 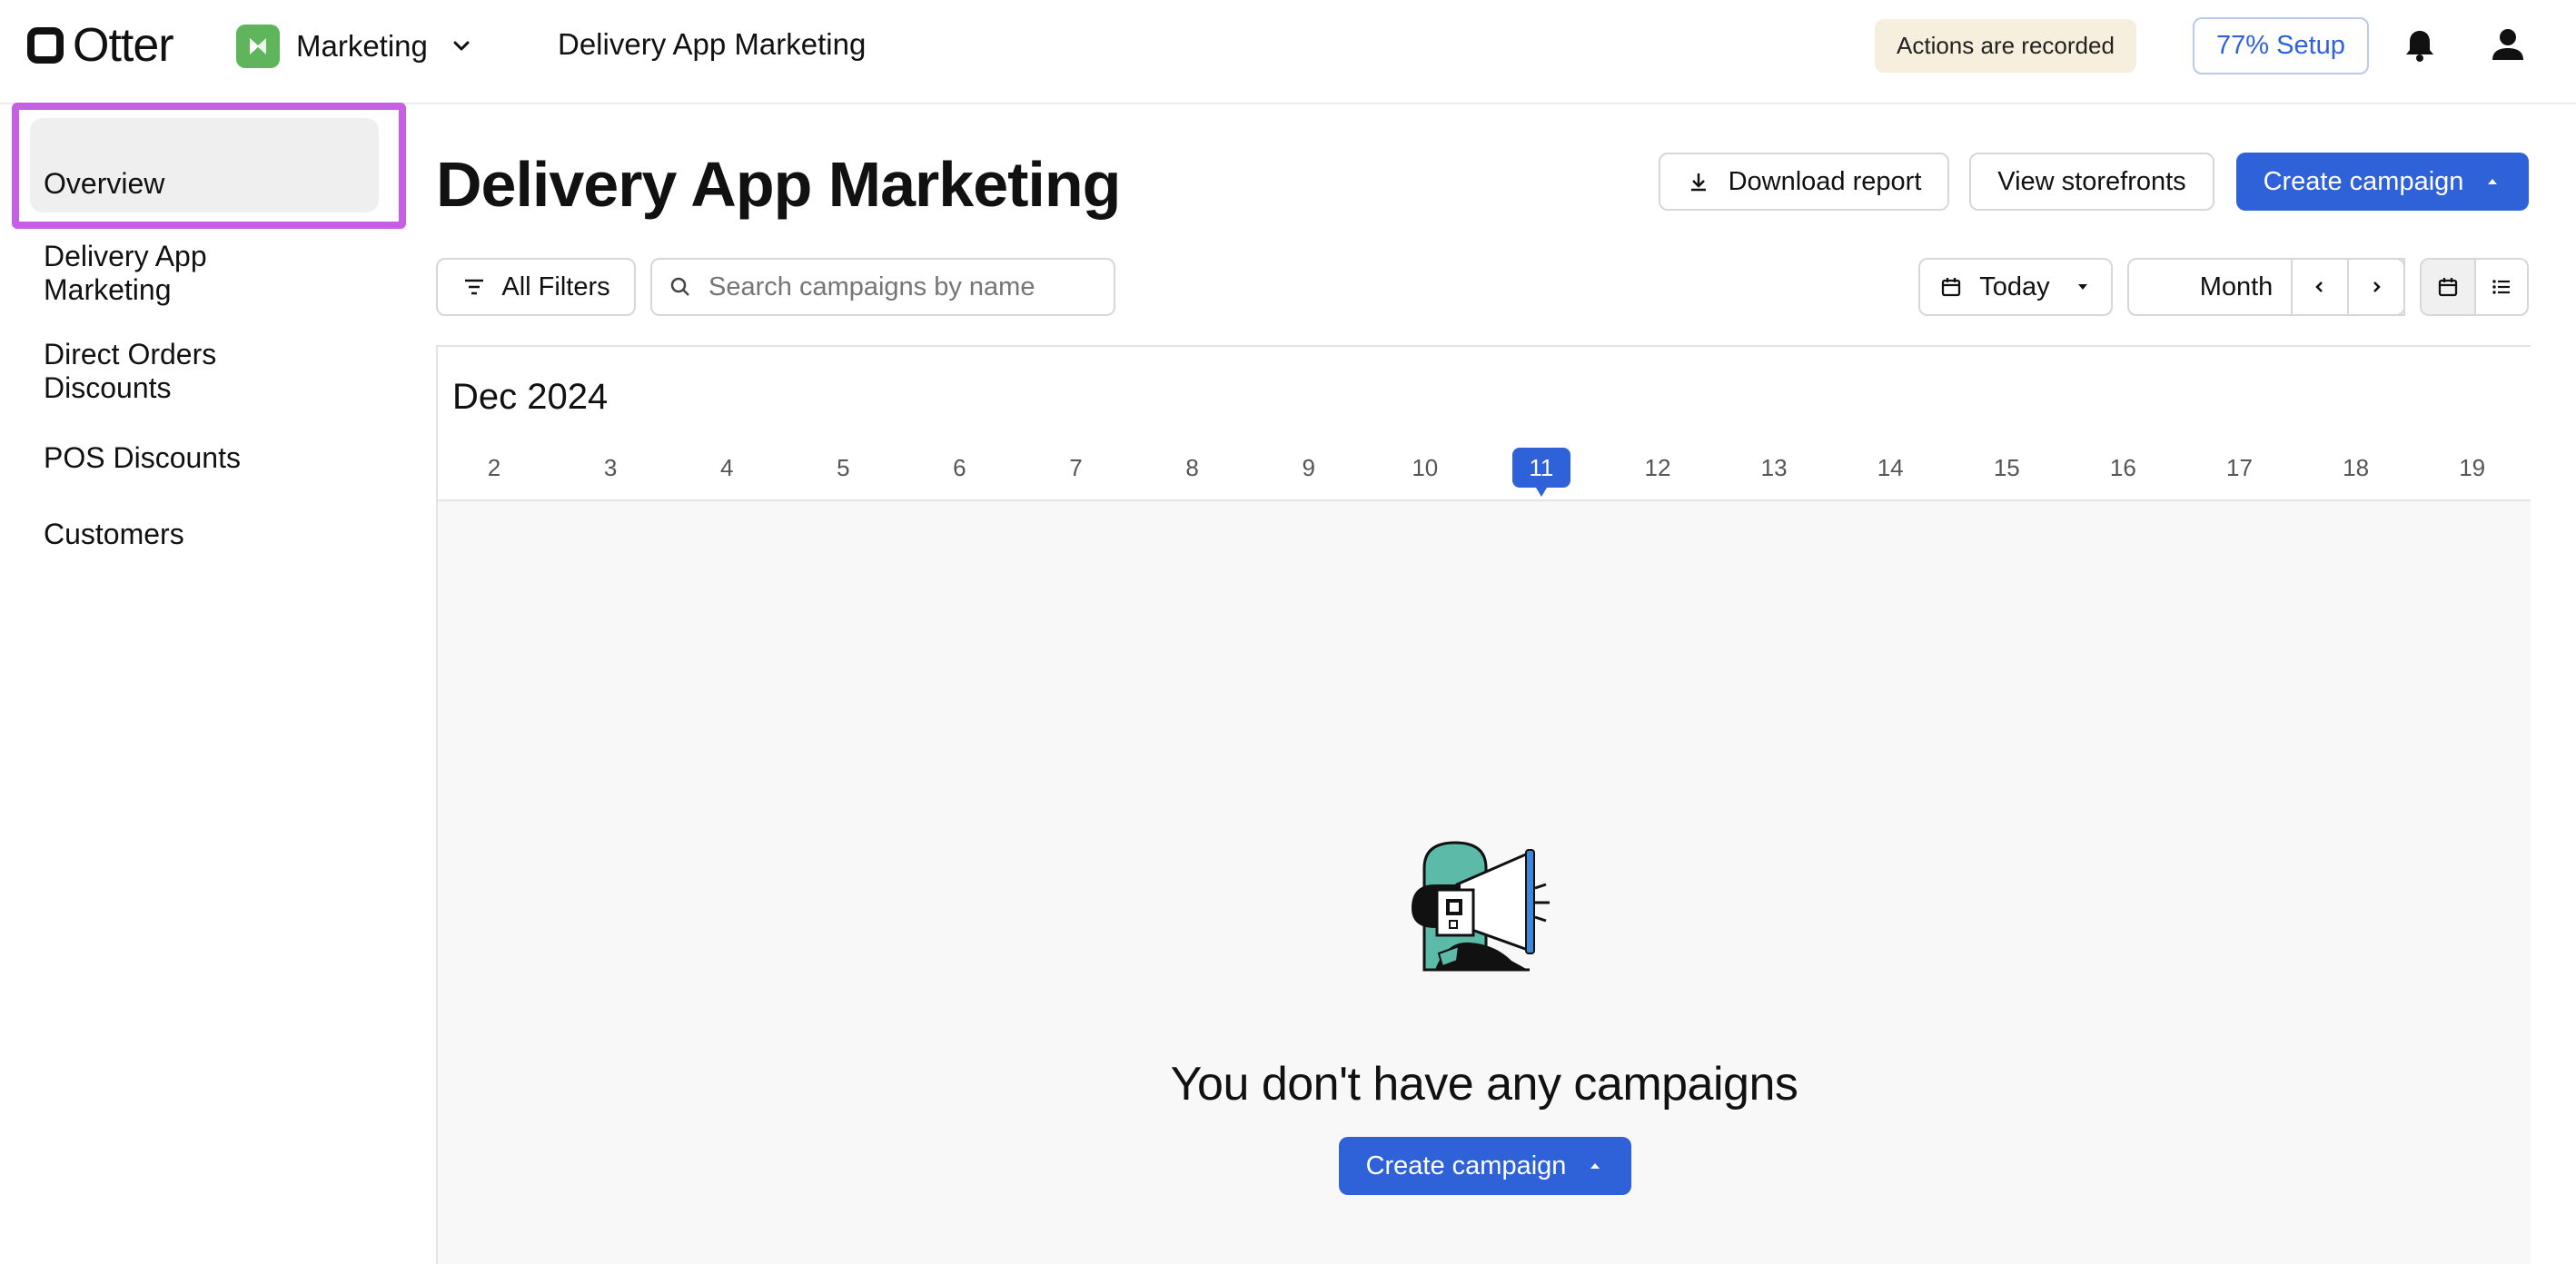 What do you see at coordinates (555, 287) in the screenshot?
I see `all-filters-label: All Filters` at bounding box center [555, 287].